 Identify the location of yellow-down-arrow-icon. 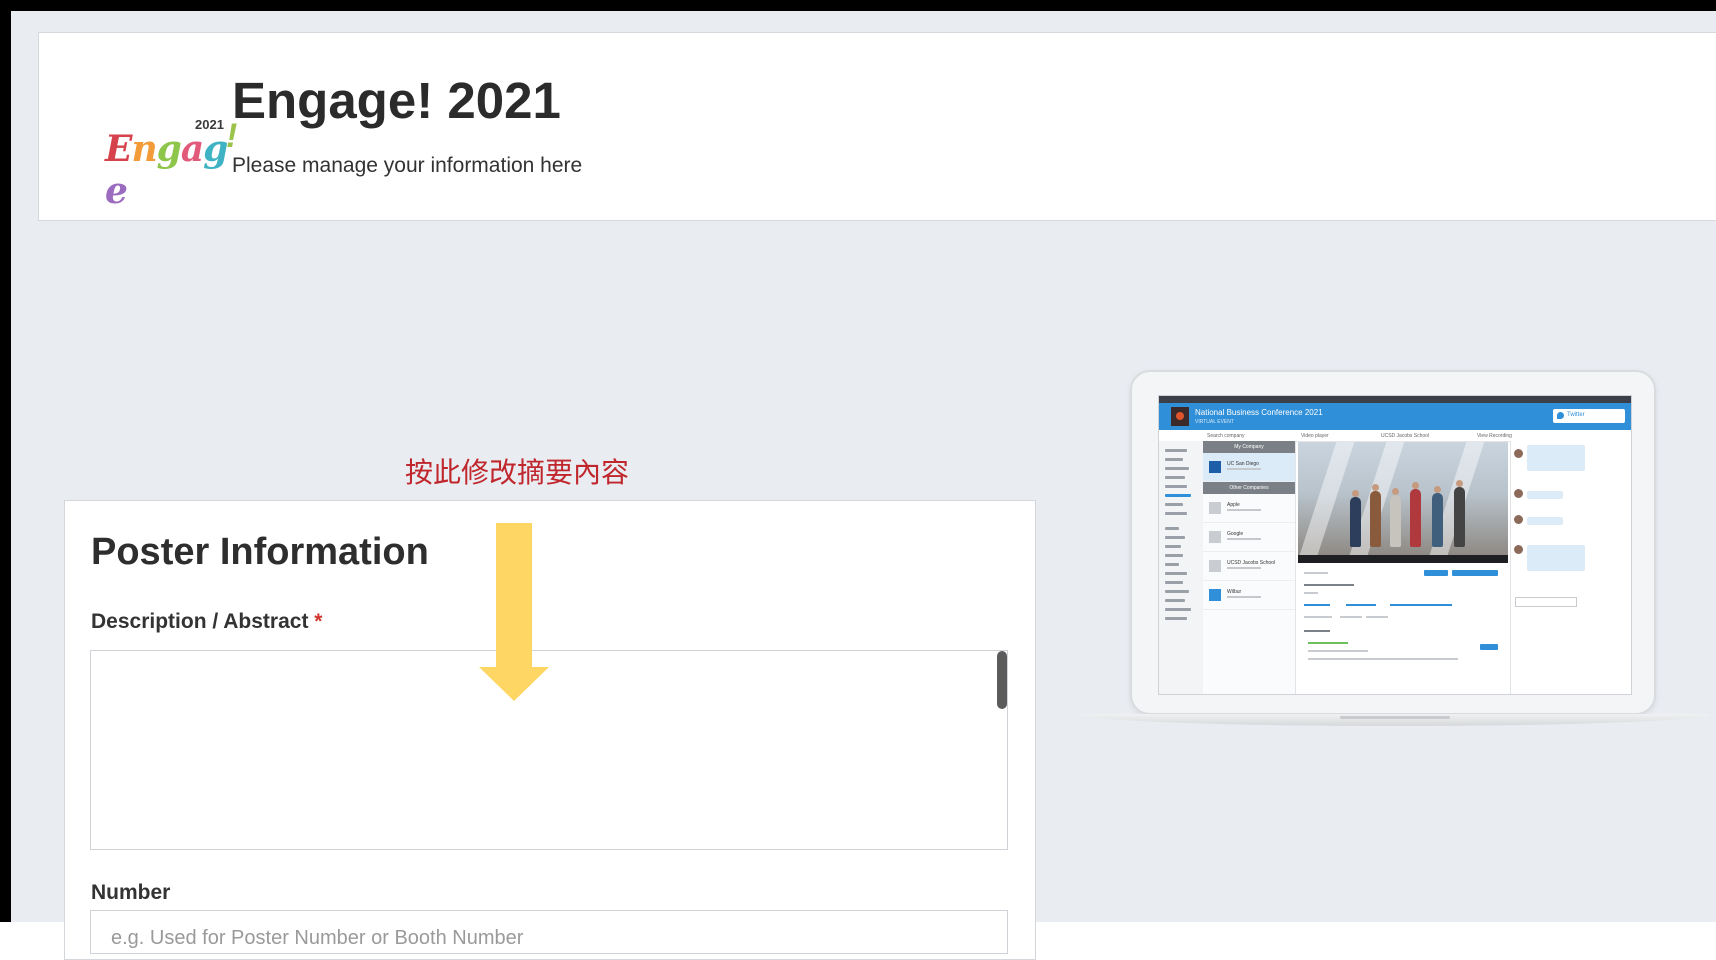
(514, 612).